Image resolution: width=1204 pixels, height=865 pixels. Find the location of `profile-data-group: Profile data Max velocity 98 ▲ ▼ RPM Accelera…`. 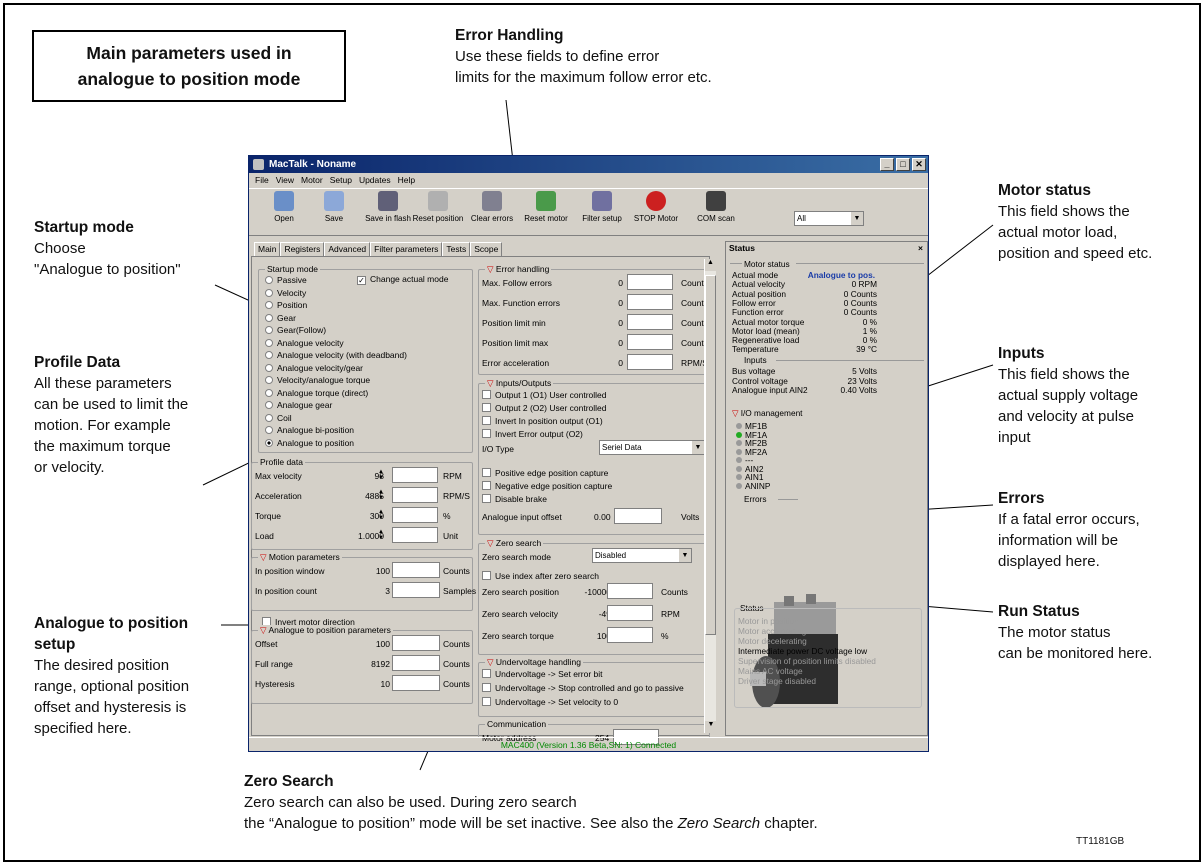

profile-data-group: Profile data Max velocity 98 ▲ ▼ RPM Accelera… is located at coordinates (362, 503).